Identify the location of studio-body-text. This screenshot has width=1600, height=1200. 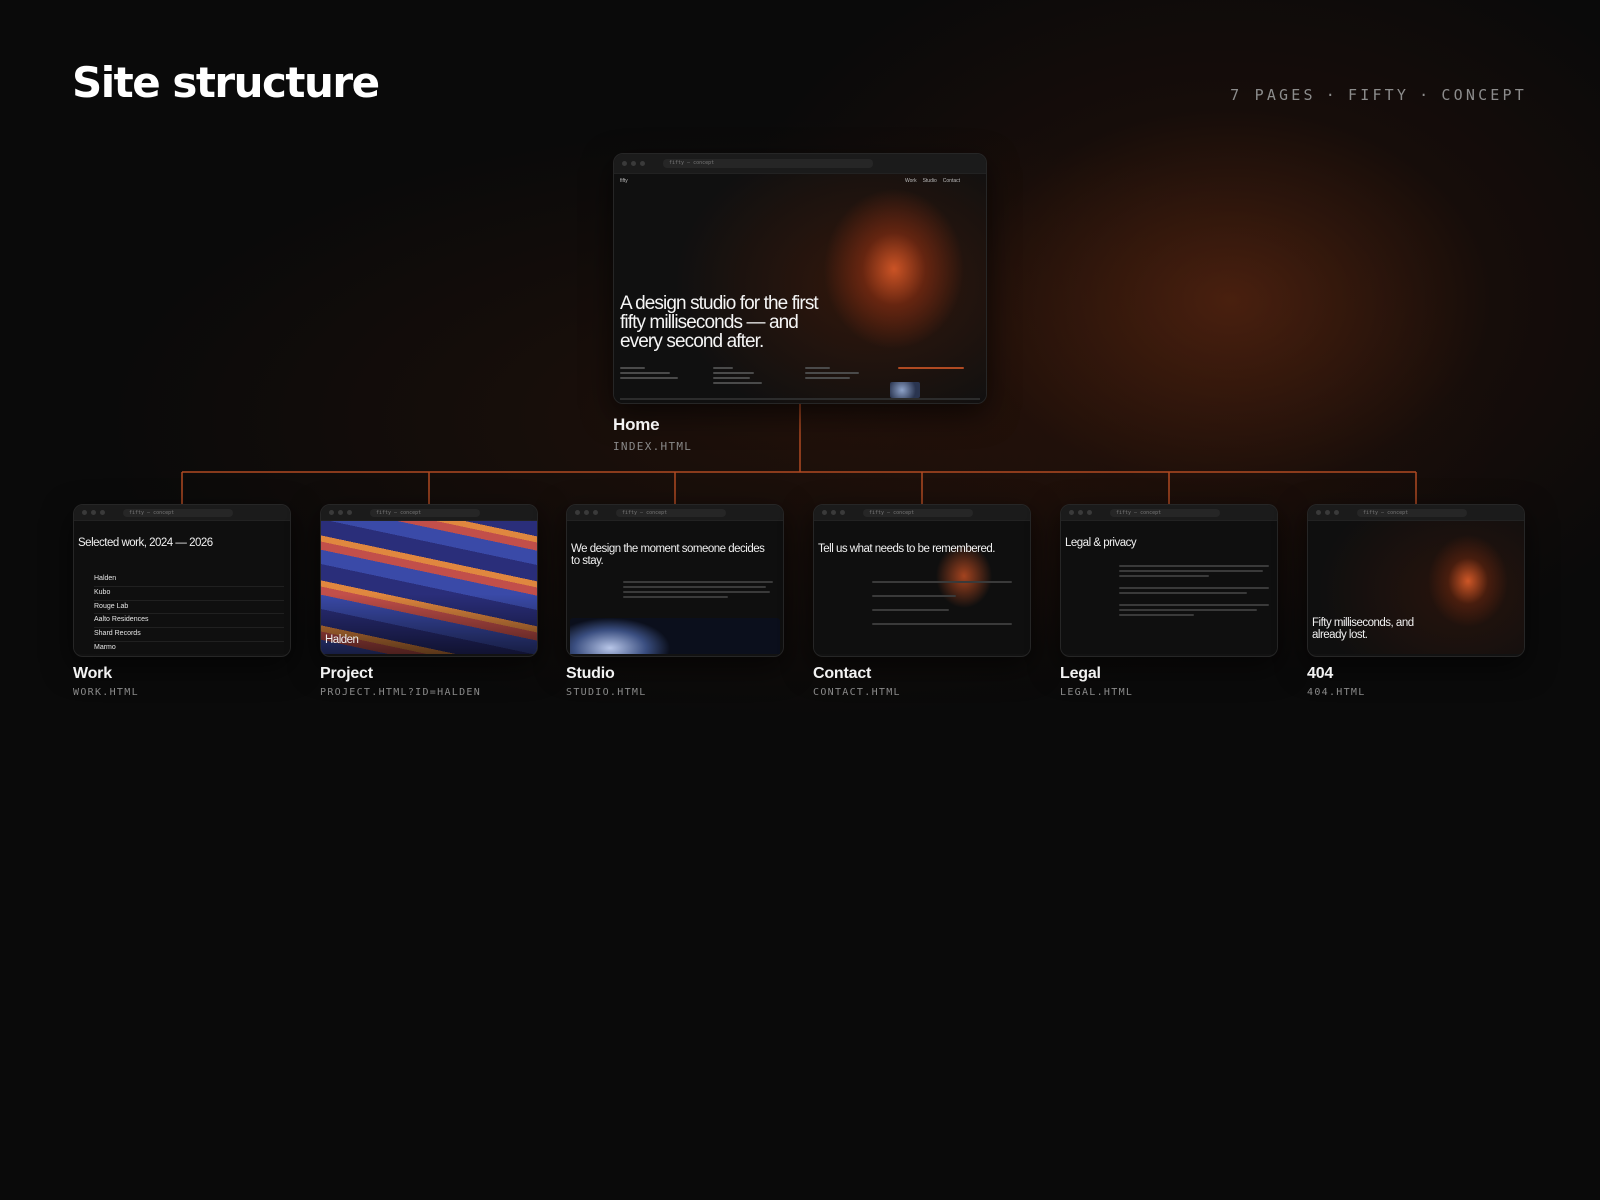
(698, 591).